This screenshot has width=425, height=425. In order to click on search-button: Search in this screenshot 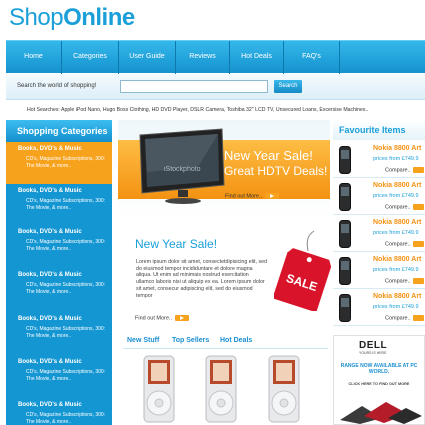, I will do `click(288, 86)`.